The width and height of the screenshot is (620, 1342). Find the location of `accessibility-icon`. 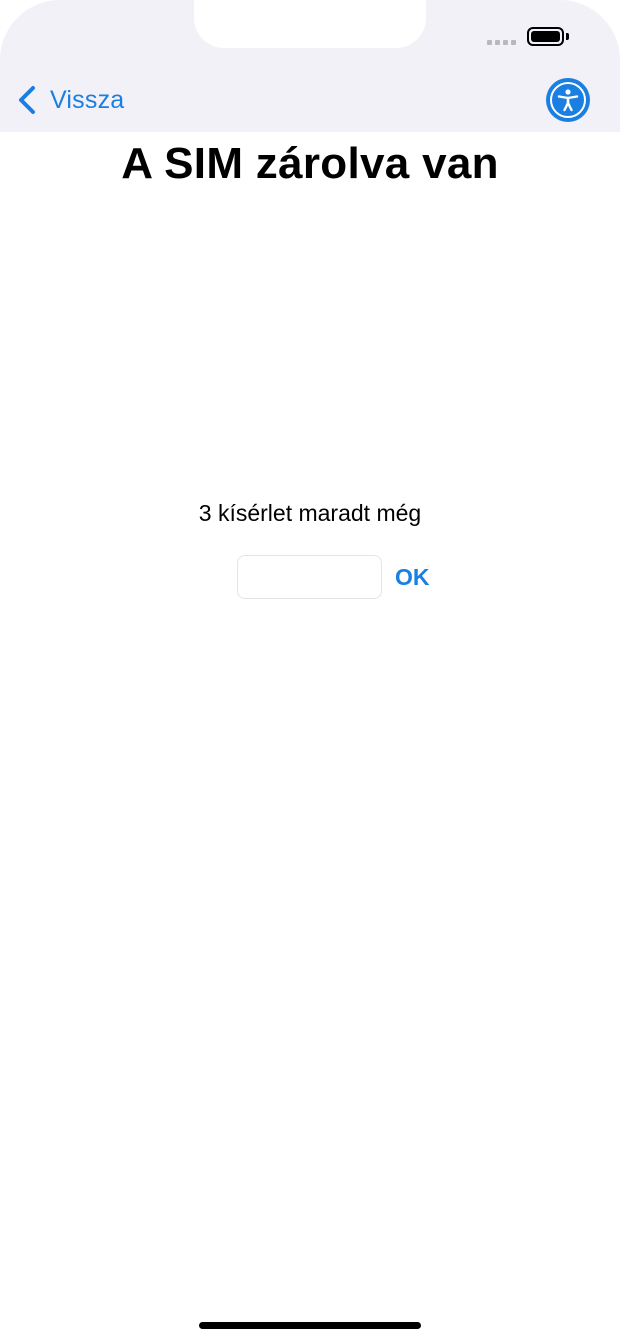

accessibility-icon is located at coordinates (568, 100).